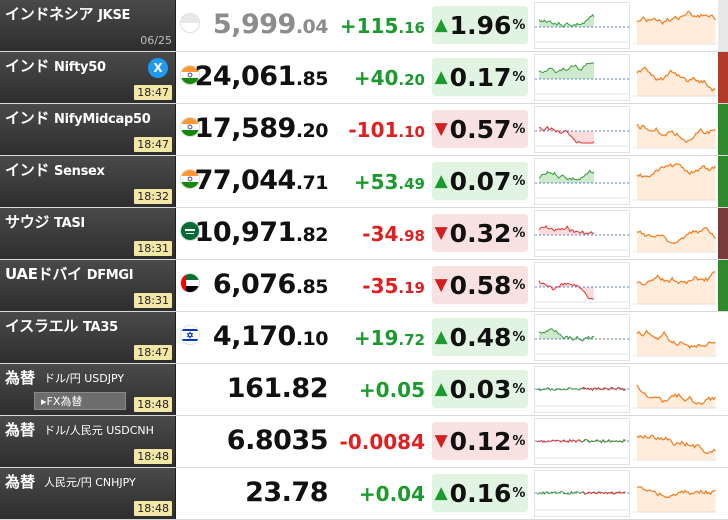 The height and width of the screenshot is (520, 728). Describe the element at coordinates (55, 169) in the screenshot. I see `instrument-label: インド Sensex` at that location.